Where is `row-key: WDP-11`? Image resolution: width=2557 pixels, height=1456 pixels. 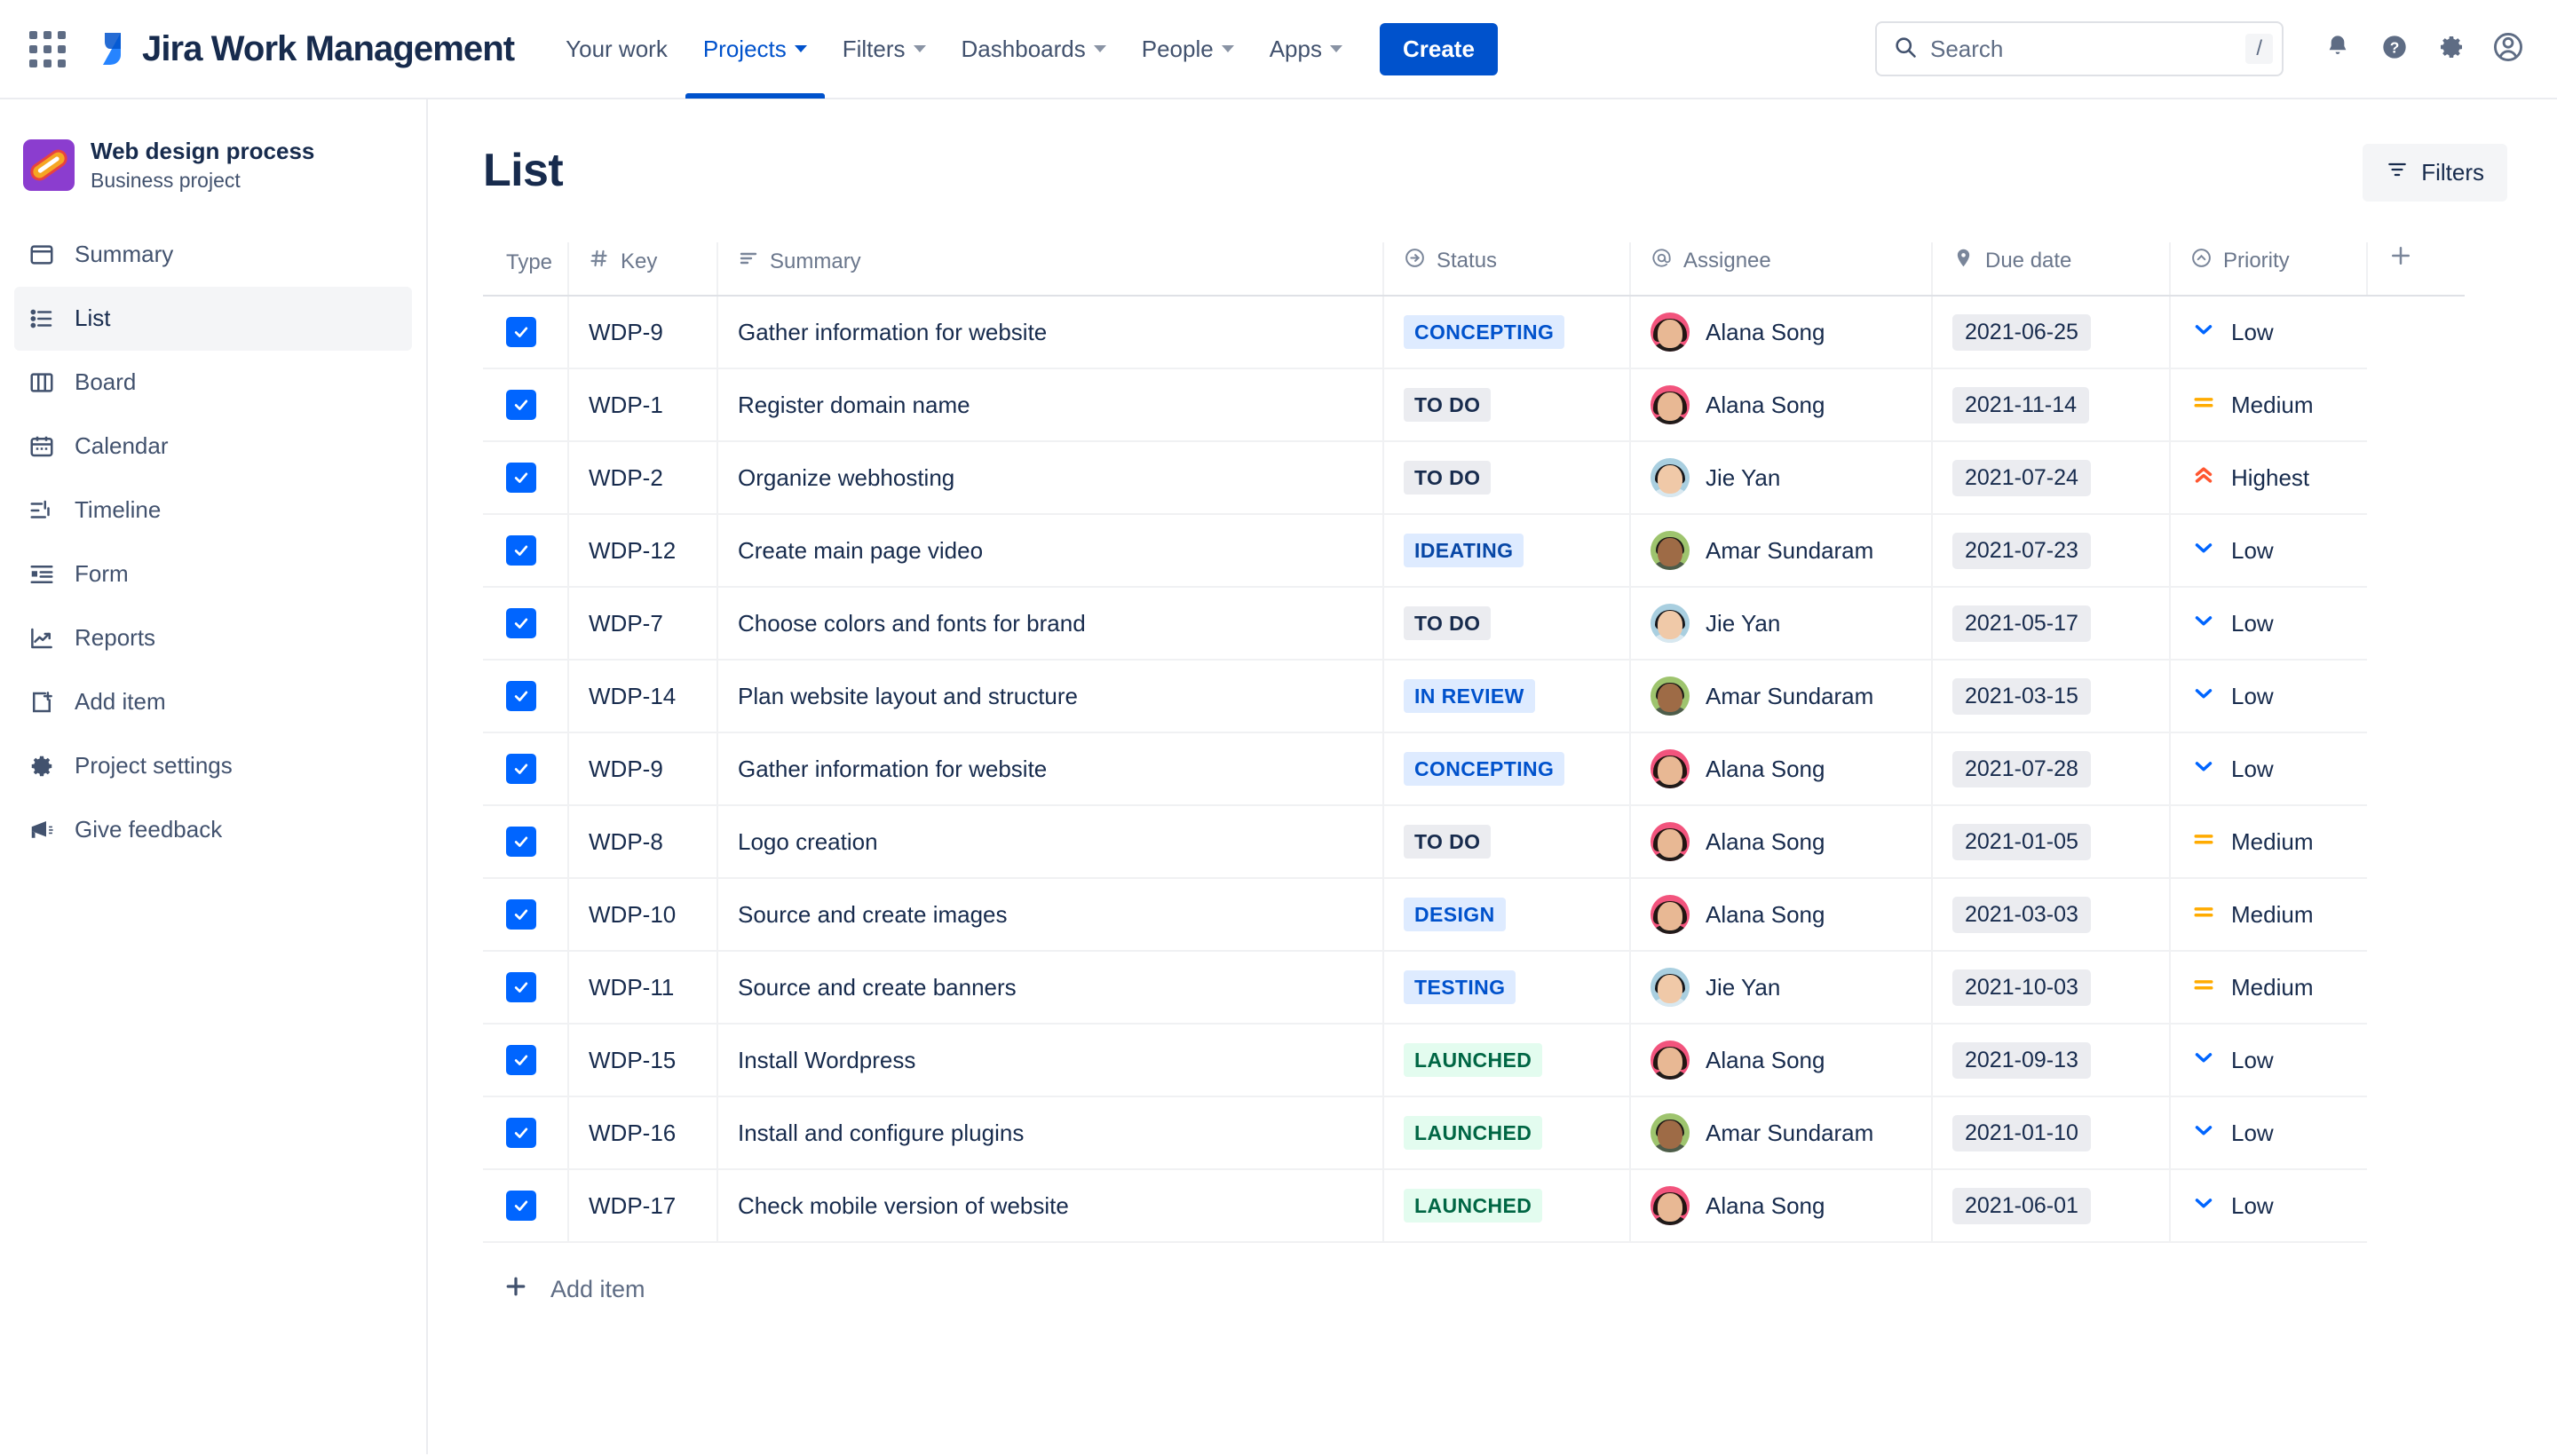
row-key: WDP-11 is located at coordinates (643, 988).